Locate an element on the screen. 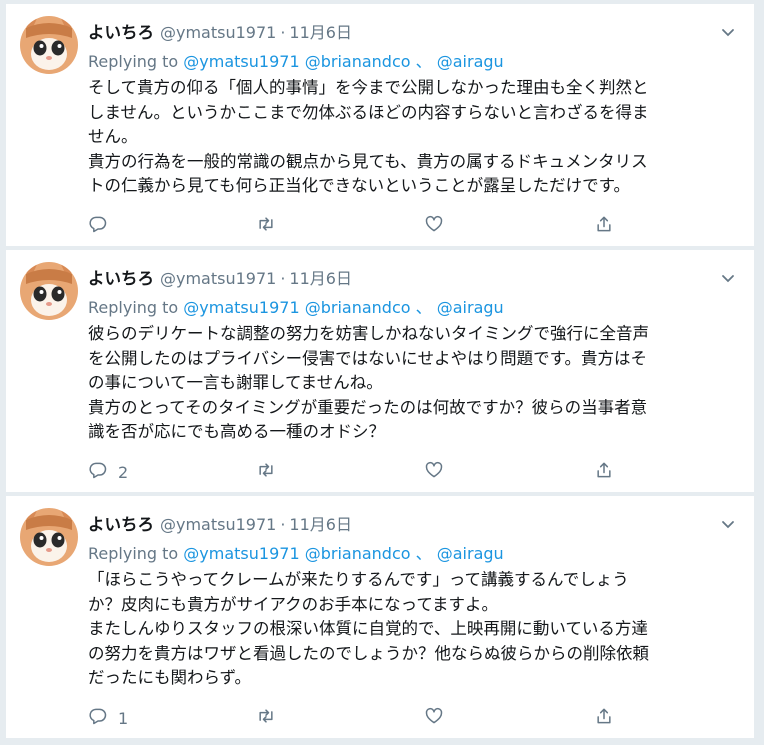 The image size is (764, 745). tweet-line: の努力を貴方はワザと看過したのでしょうか？他ならぬ彼らからの削除依頼 is located at coordinates (368, 653).